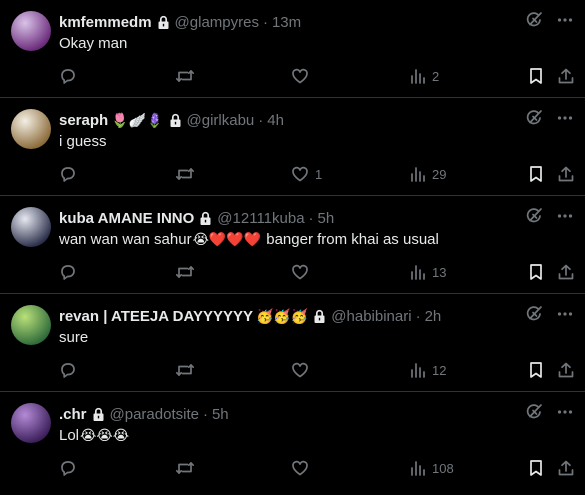  I want to click on display-name: kmfemmedm, so click(105, 22).